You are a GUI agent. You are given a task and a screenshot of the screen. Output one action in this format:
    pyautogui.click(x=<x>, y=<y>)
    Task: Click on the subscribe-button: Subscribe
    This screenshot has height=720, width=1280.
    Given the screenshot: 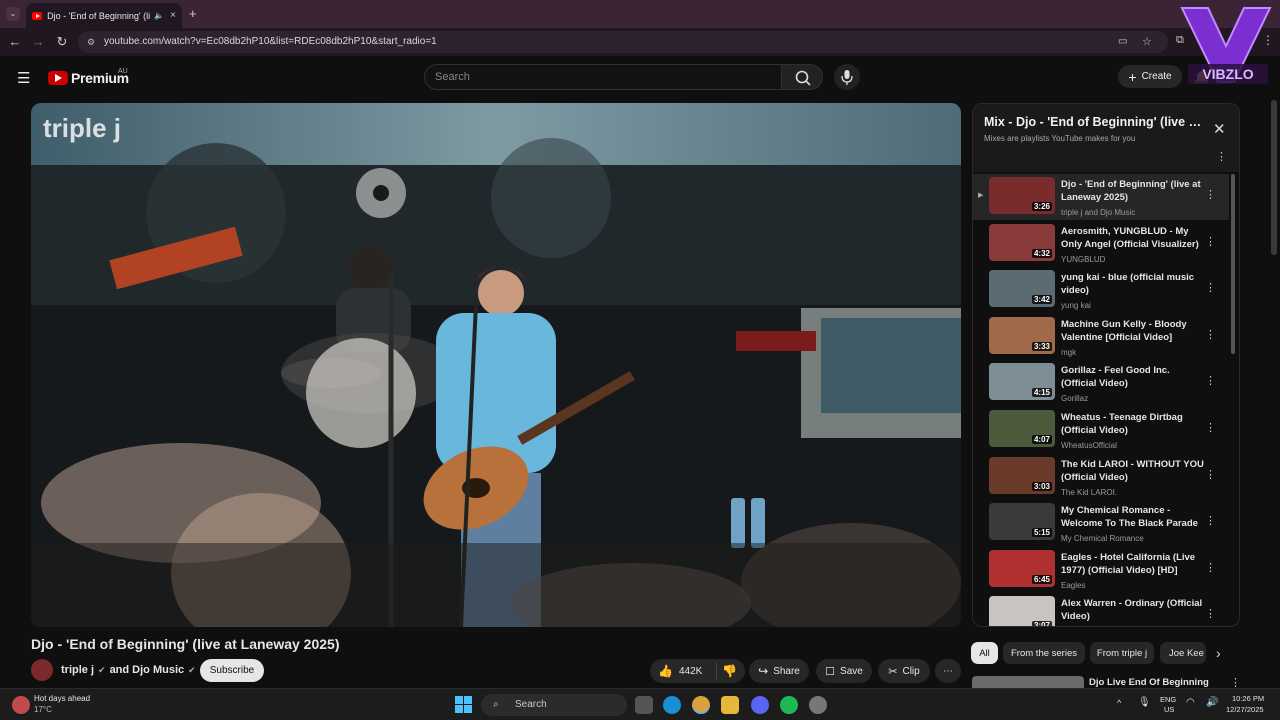 What is the action you would take?
    pyautogui.click(x=232, y=670)
    